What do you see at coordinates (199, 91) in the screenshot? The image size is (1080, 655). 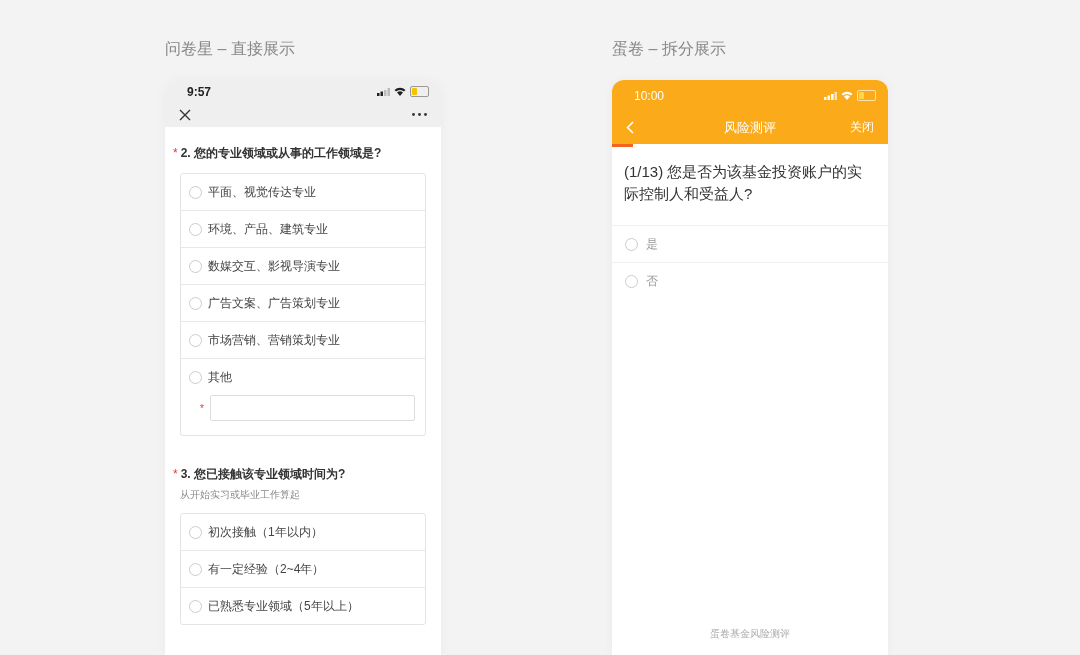 I see `status-time: 9:57` at bounding box center [199, 91].